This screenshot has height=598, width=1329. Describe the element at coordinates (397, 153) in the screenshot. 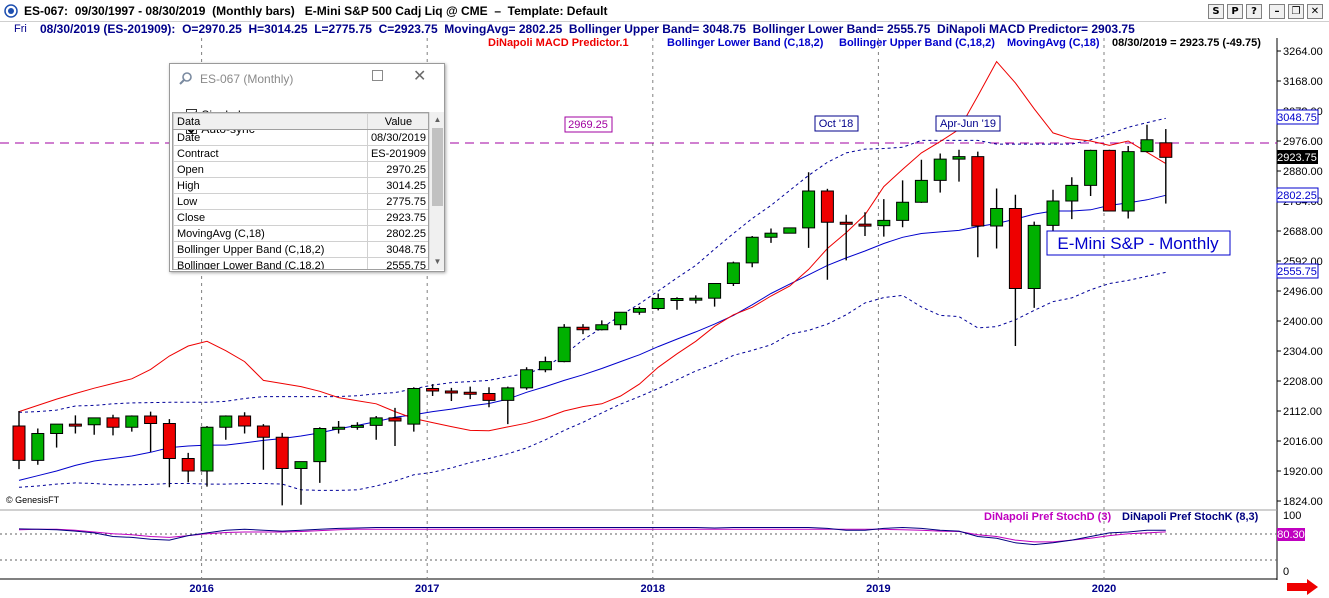

I see `row-value: ES-201909` at that location.